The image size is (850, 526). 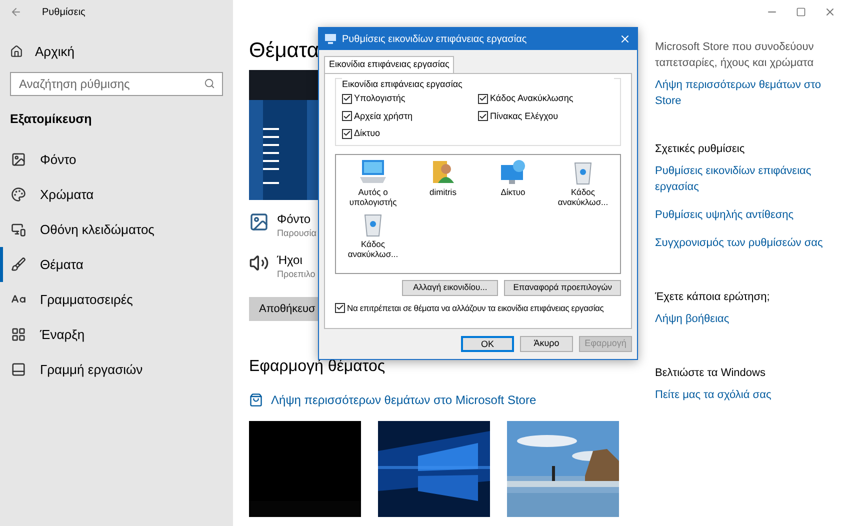 What do you see at coordinates (16, 51) in the screenshot?
I see `home-icon` at bounding box center [16, 51].